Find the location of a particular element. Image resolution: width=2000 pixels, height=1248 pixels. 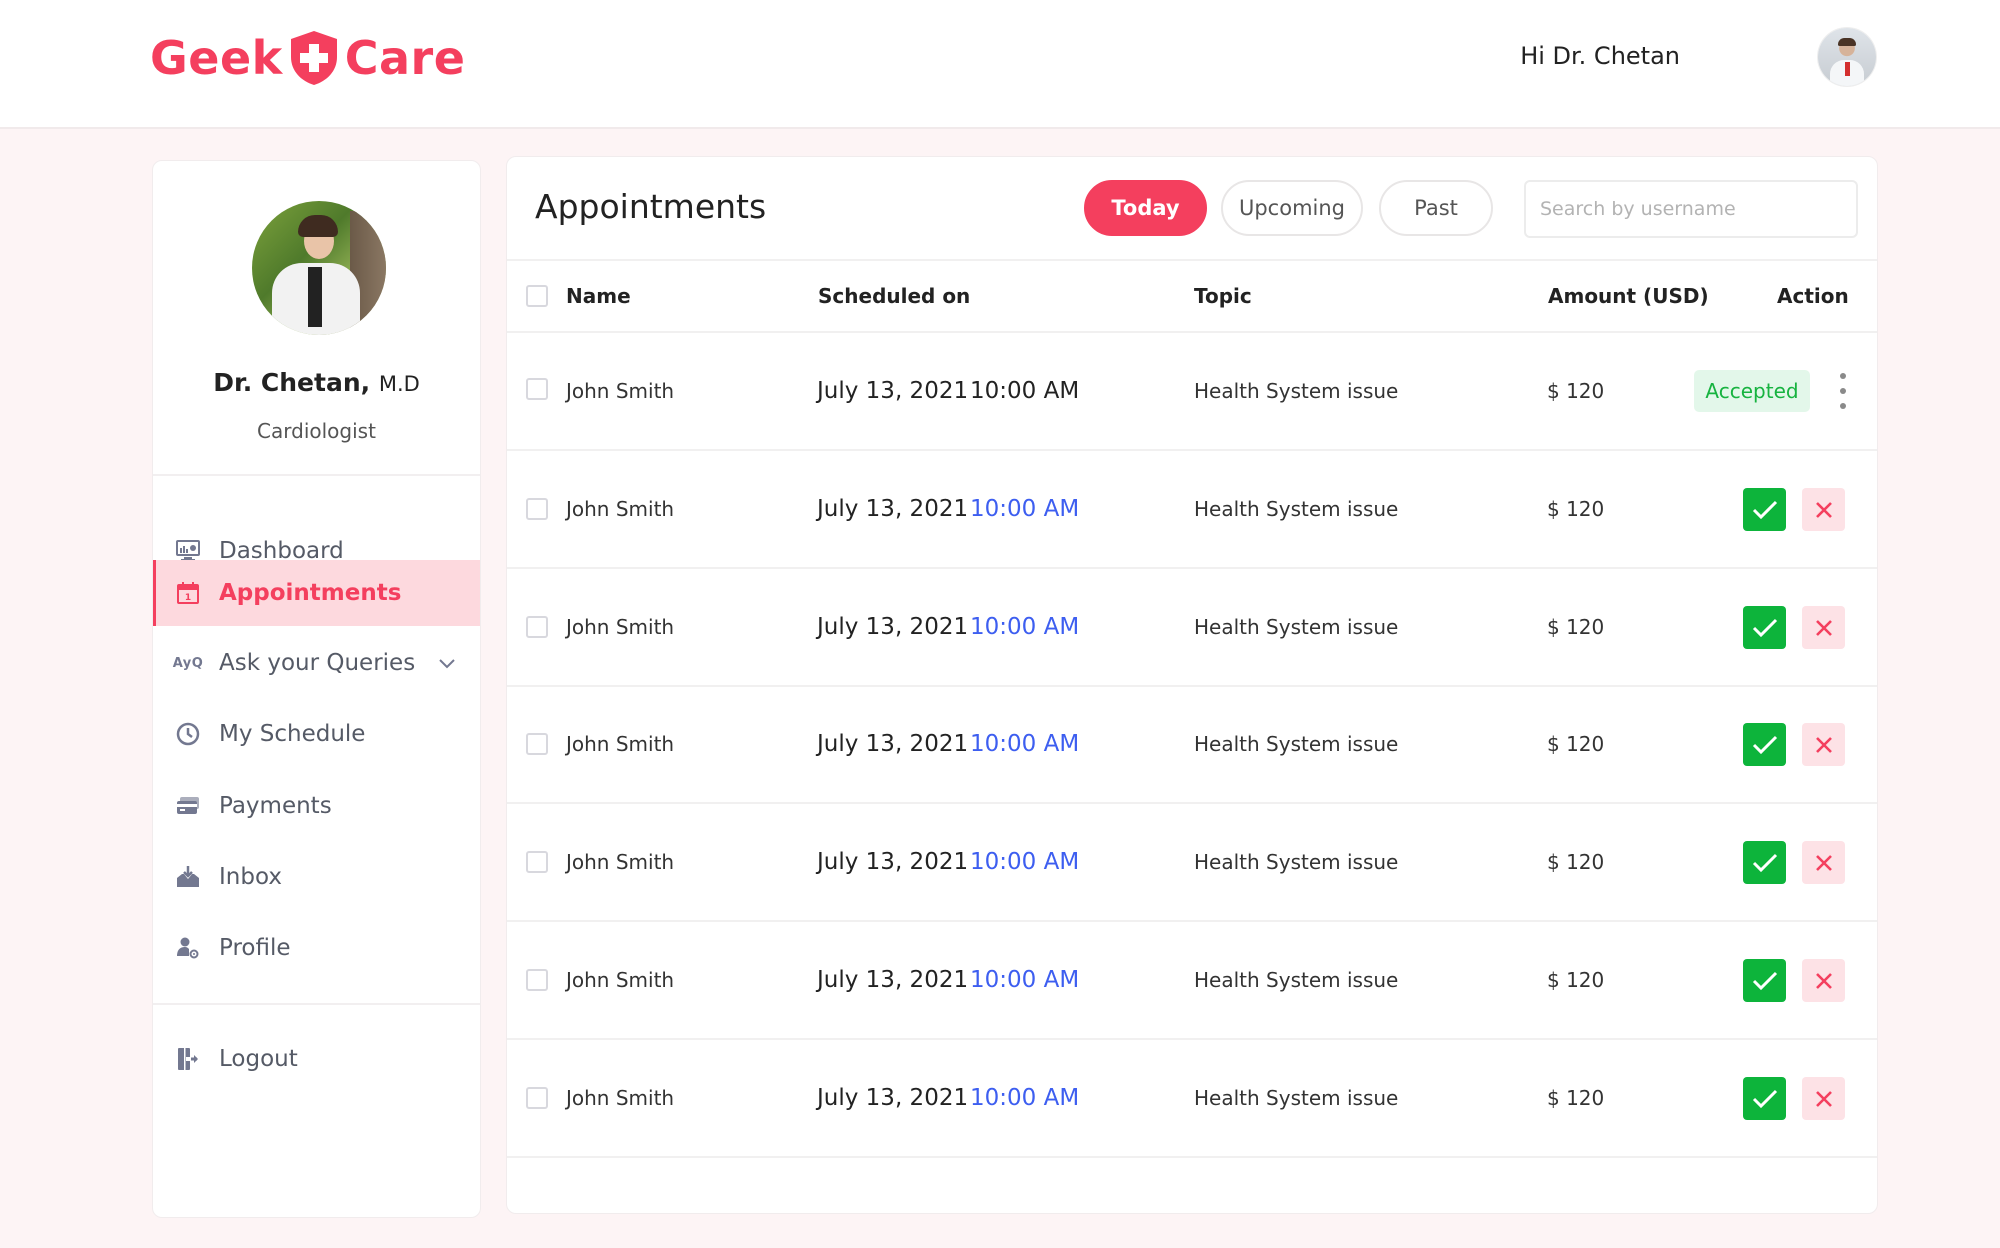

select-all-checkbox is located at coordinates (537, 296).